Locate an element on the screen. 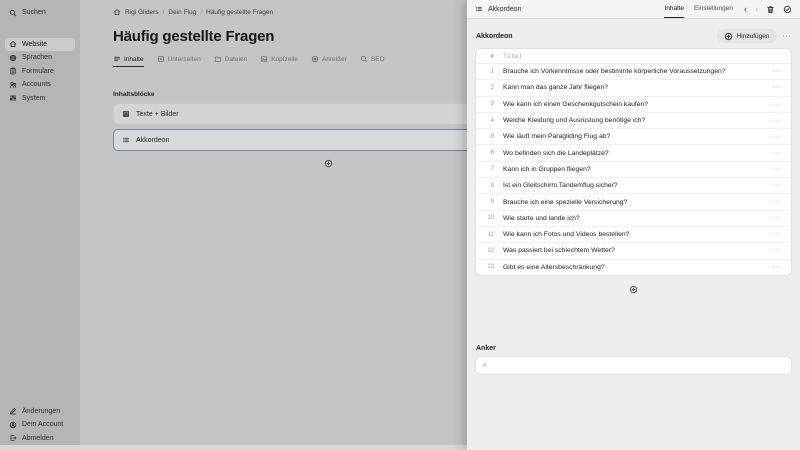  row-number: 2 is located at coordinates (492, 87).